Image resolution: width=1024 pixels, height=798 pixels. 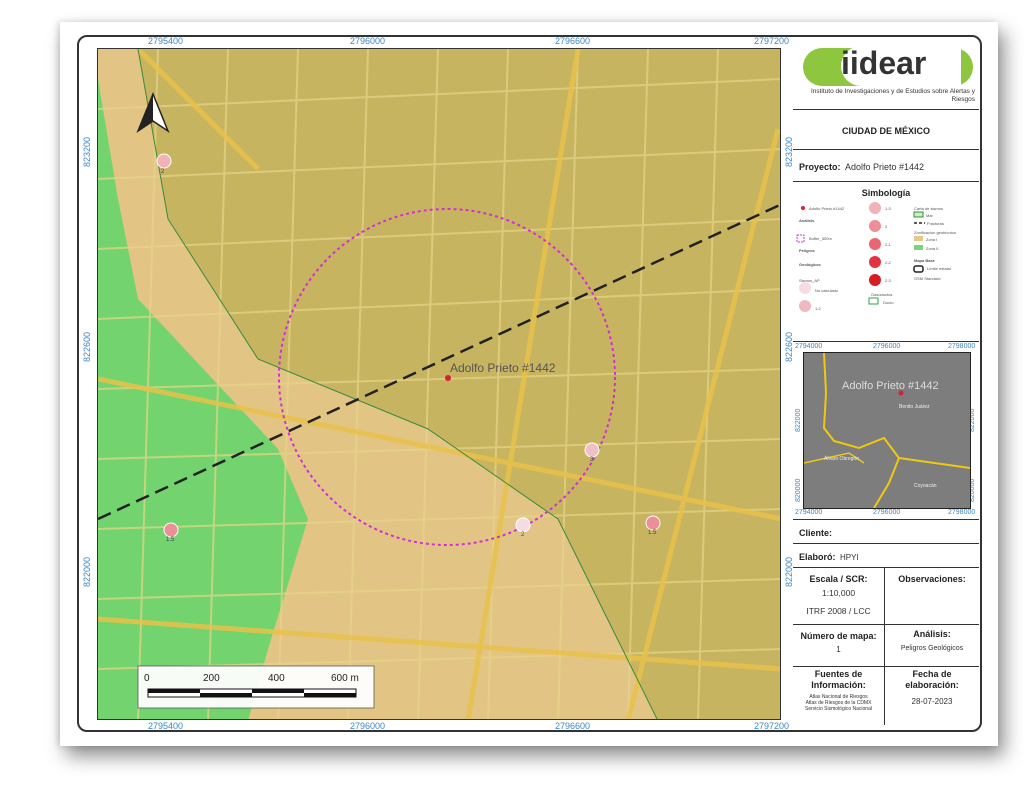 What do you see at coordinates (772, 41) in the screenshot?
I see `coord-top-4: 2797200` at bounding box center [772, 41].